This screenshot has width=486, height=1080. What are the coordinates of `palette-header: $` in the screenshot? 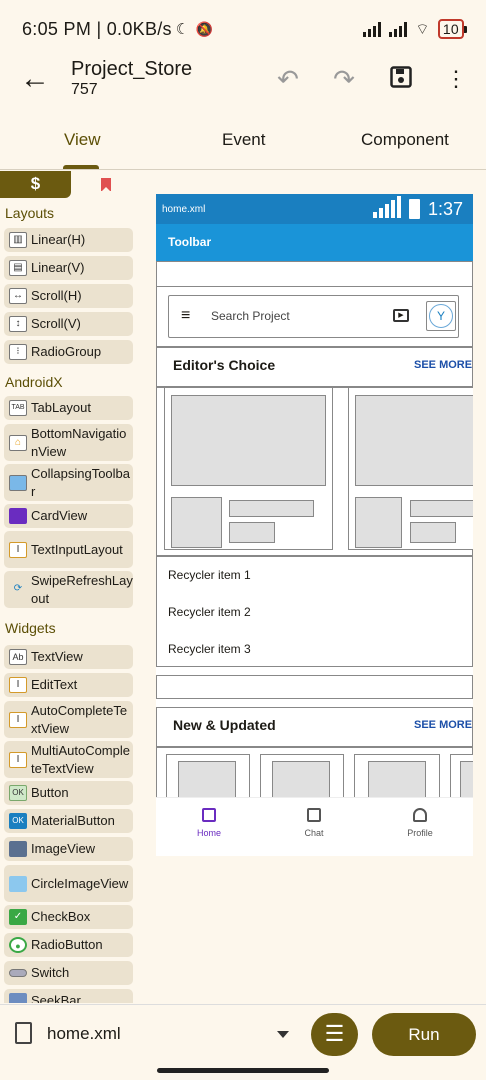 It's located at (35, 184).